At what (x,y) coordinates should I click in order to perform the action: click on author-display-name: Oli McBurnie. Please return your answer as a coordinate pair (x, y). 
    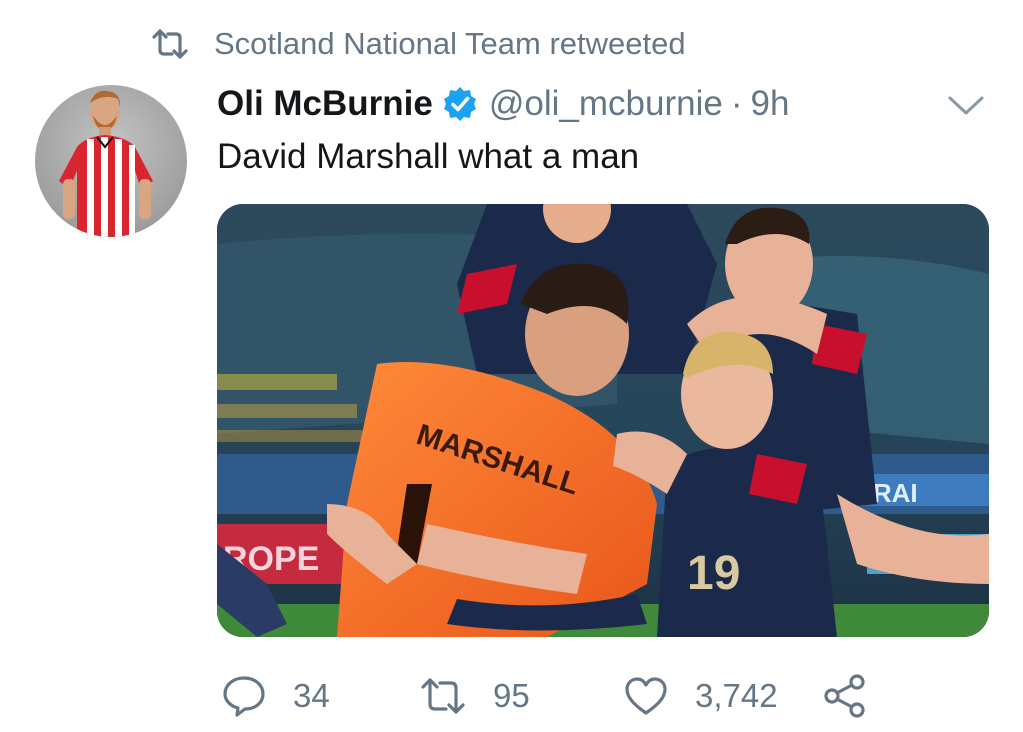
    Looking at the image, I should click on (325, 104).